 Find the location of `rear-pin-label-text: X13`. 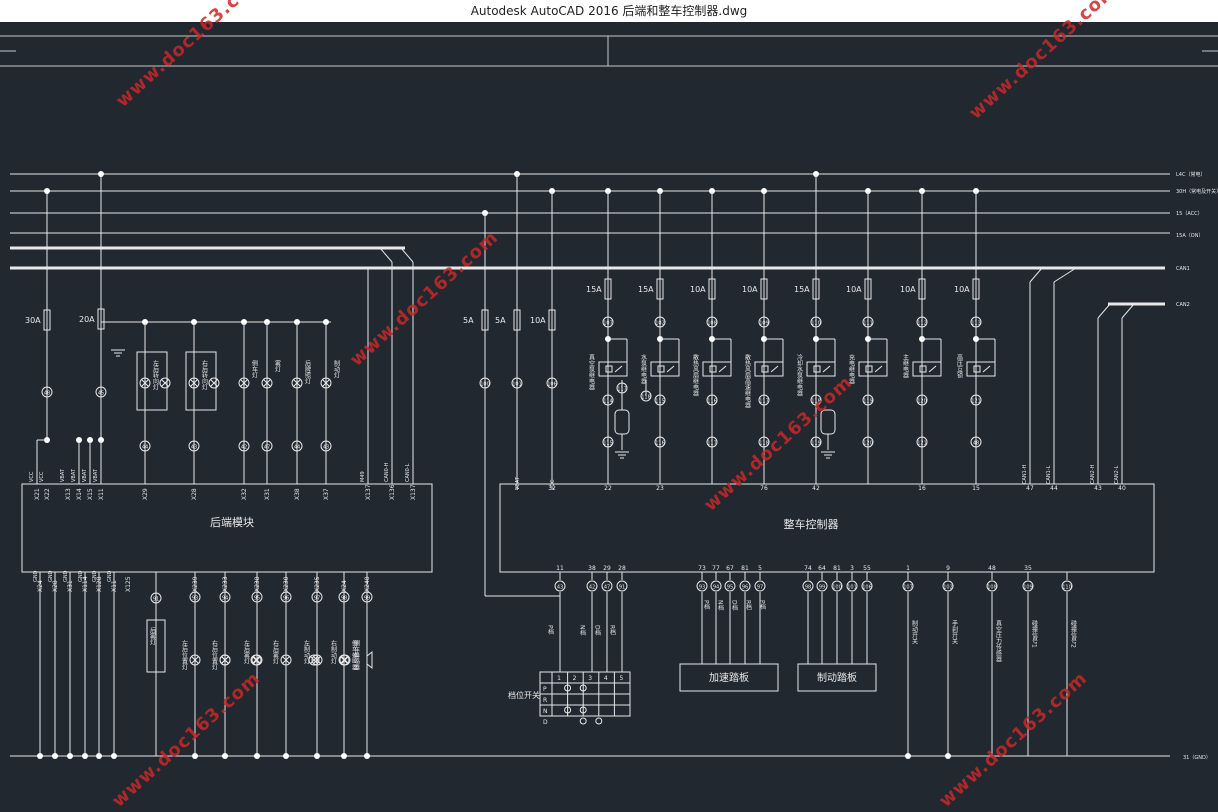

rear-pin-label-text: X13 is located at coordinates (68, 494).